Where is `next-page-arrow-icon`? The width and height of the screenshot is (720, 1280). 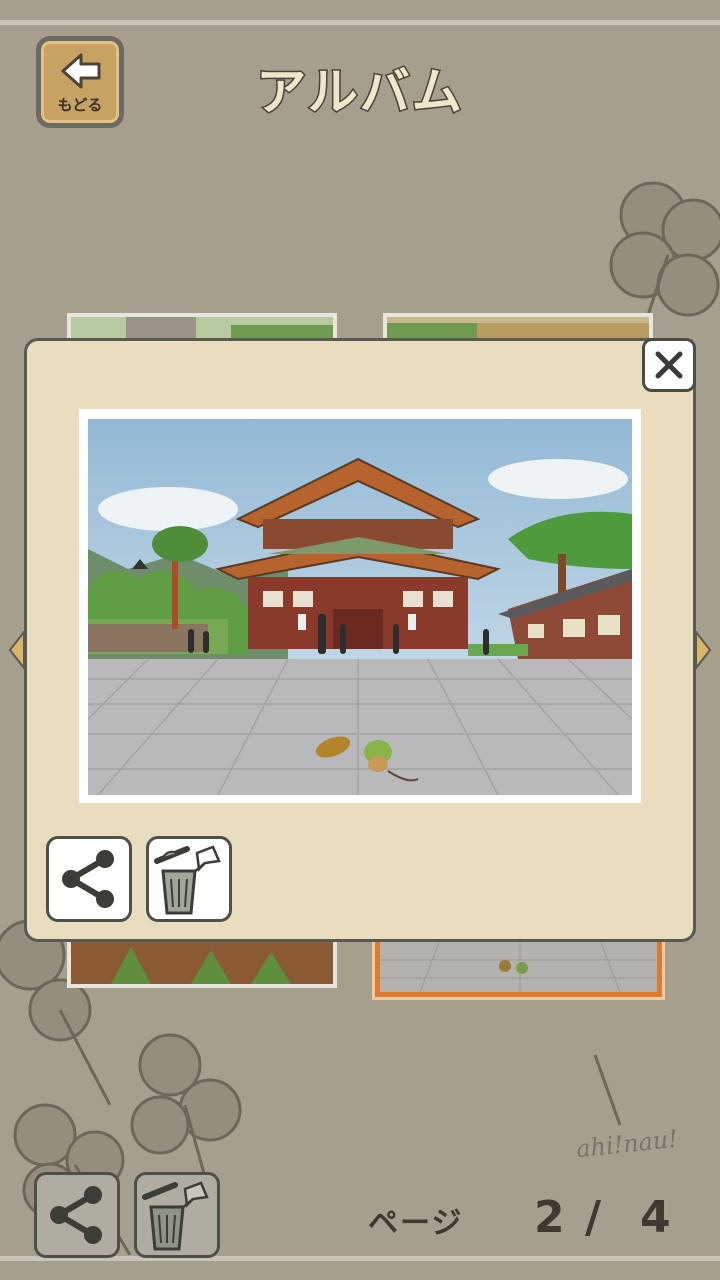 next-page-arrow-icon is located at coordinates (703, 650).